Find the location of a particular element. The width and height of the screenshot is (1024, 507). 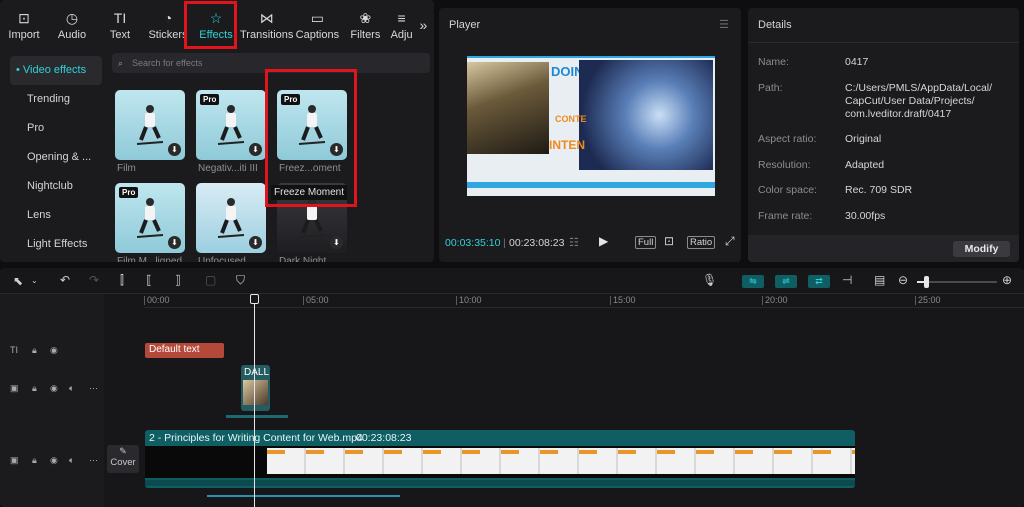

effects-icon: ☆ is located at coordinates (216, 18).